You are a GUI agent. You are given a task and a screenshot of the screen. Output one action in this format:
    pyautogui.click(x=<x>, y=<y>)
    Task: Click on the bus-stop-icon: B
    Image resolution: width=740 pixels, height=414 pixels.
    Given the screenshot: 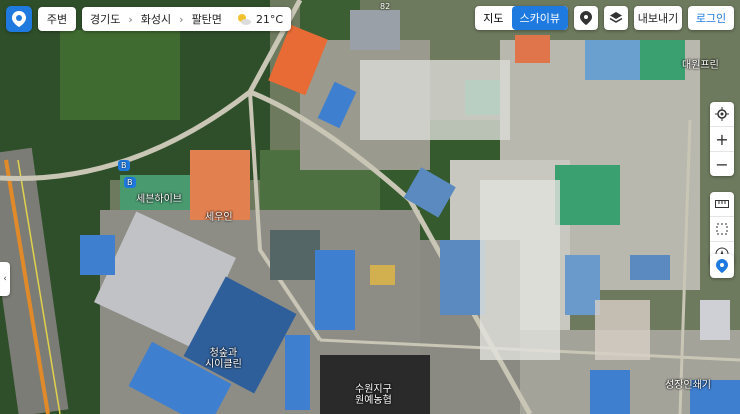 What is the action you would take?
    pyautogui.click(x=124, y=165)
    